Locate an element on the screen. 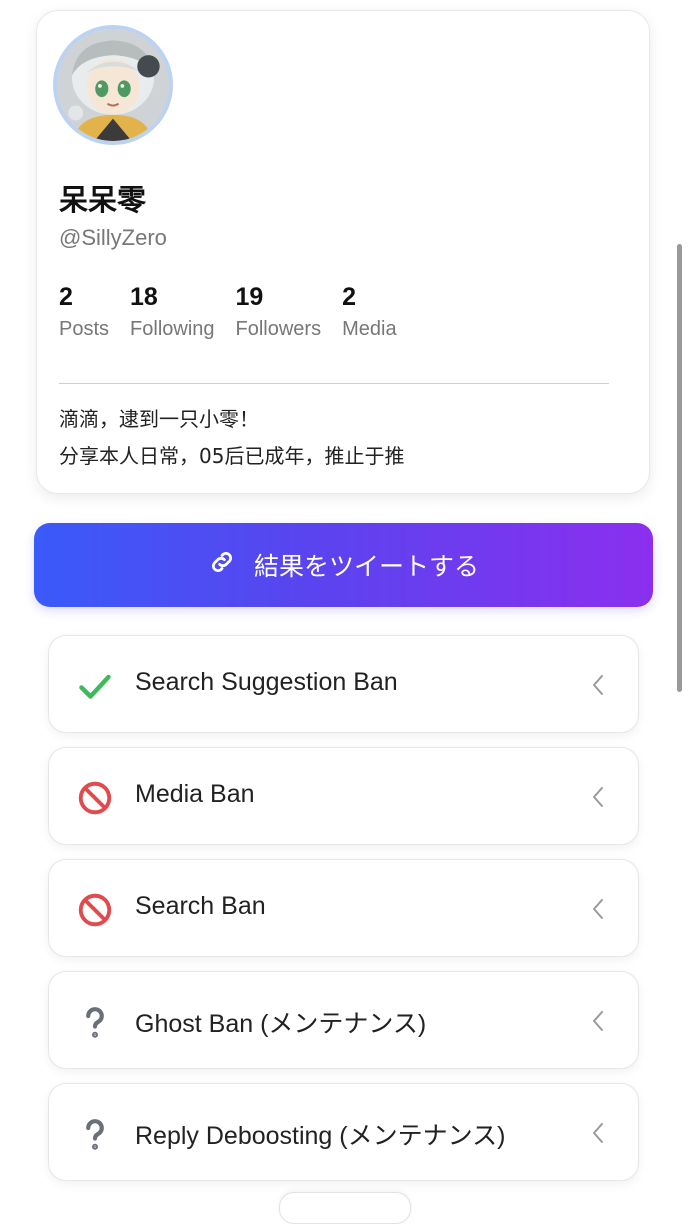  ban-check-search: Search Ban is located at coordinates (343, 908).